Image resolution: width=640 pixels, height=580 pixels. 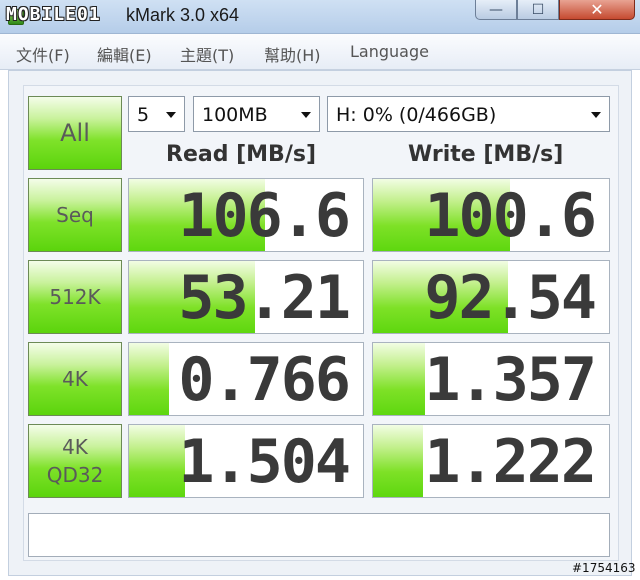 What do you see at coordinates (207, 54) in the screenshot?
I see `menu-theme: 主題(T)` at bounding box center [207, 54].